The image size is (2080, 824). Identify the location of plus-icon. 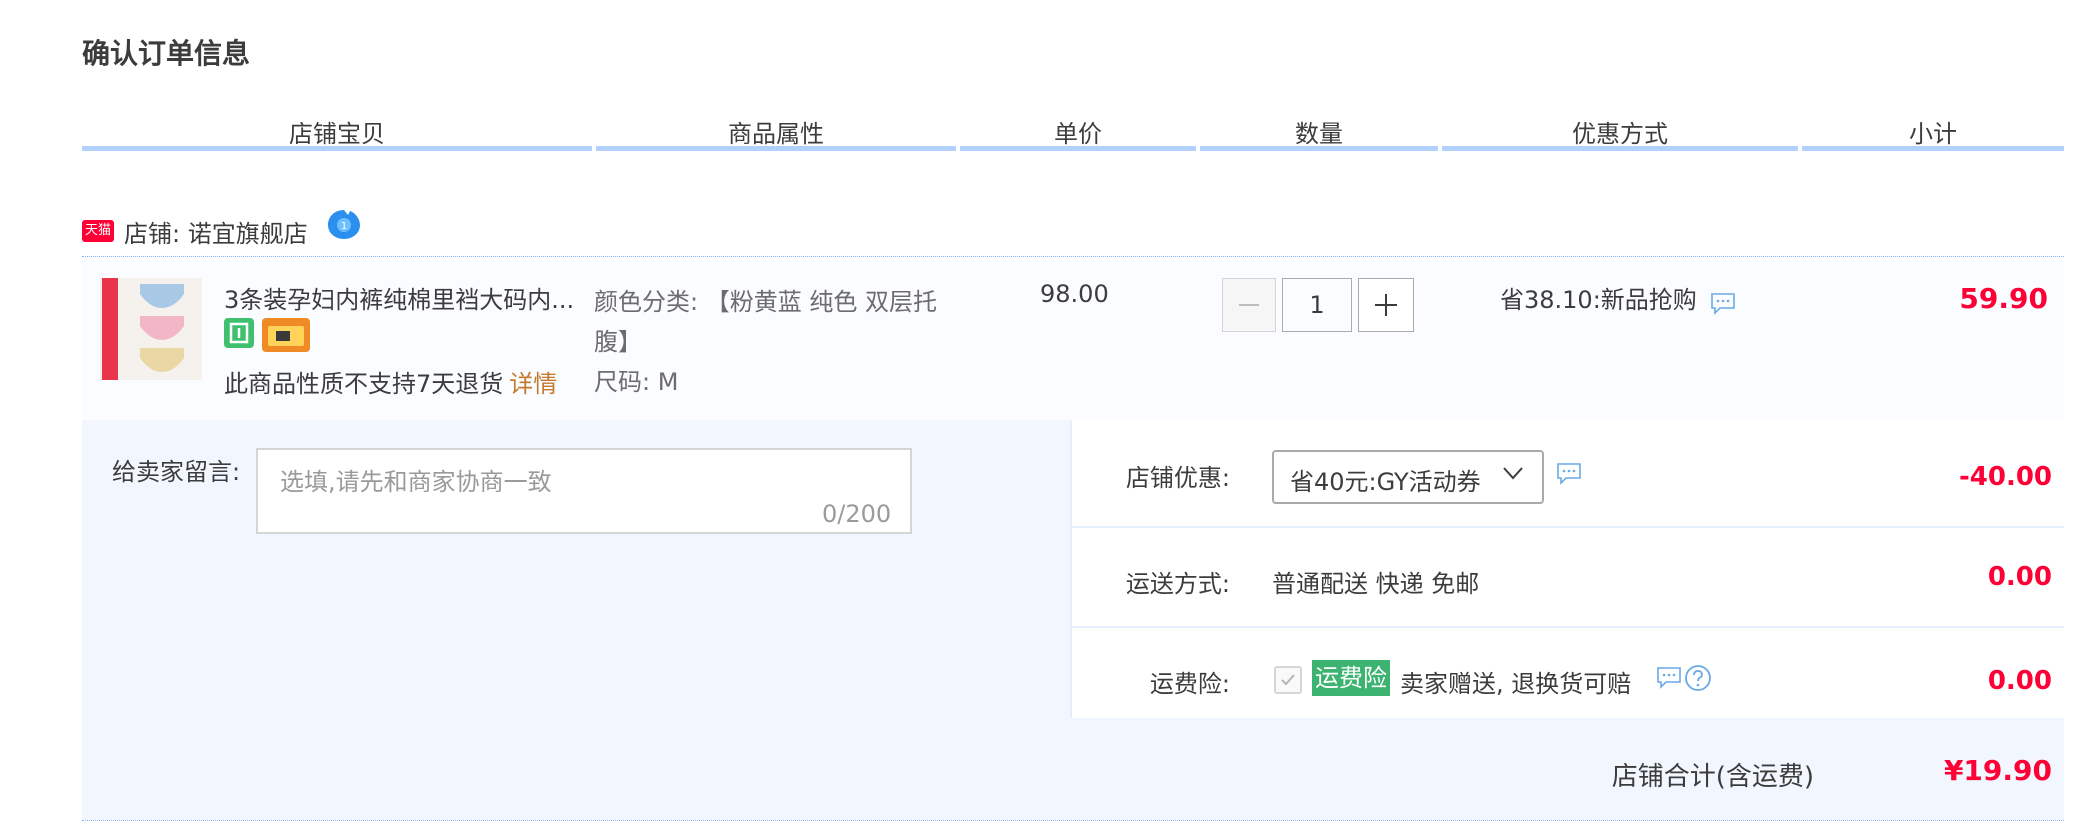
(1386, 305).